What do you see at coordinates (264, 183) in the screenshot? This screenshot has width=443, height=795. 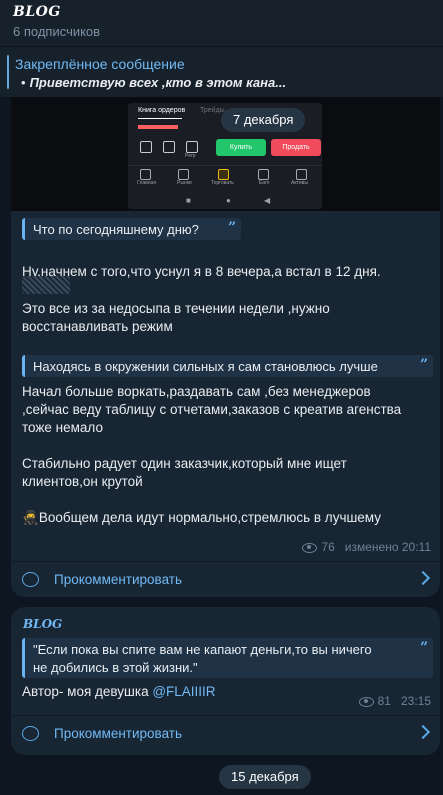 I see `nav-earn: Earn` at bounding box center [264, 183].